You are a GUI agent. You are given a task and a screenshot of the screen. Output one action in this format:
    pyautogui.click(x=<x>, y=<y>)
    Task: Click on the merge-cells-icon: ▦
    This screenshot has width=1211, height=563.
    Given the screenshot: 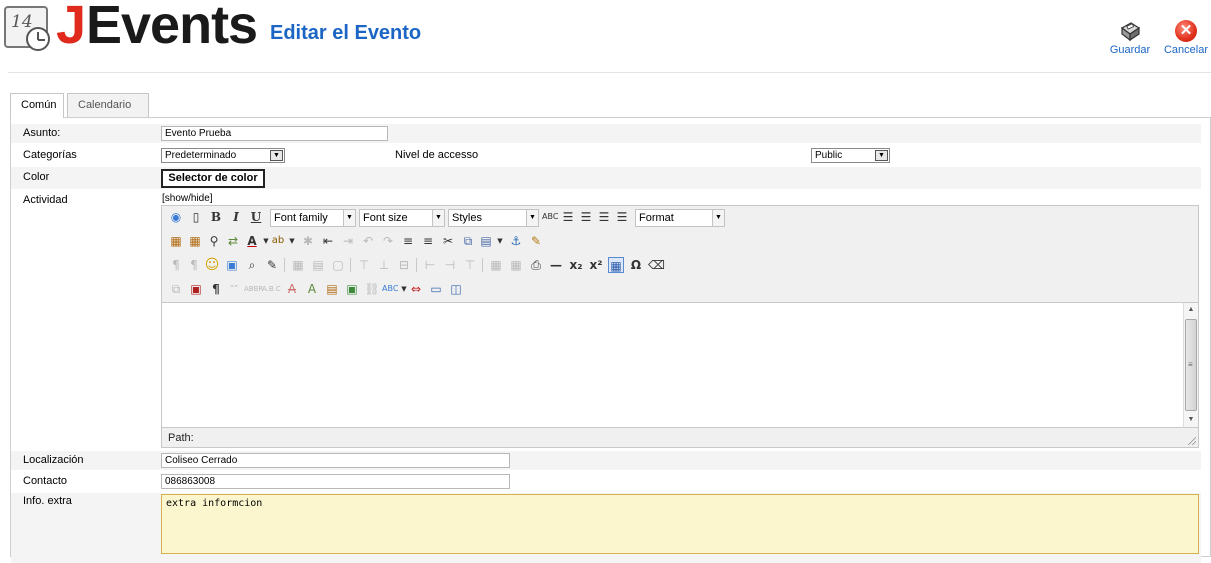 What is the action you would take?
    pyautogui.click(x=516, y=265)
    